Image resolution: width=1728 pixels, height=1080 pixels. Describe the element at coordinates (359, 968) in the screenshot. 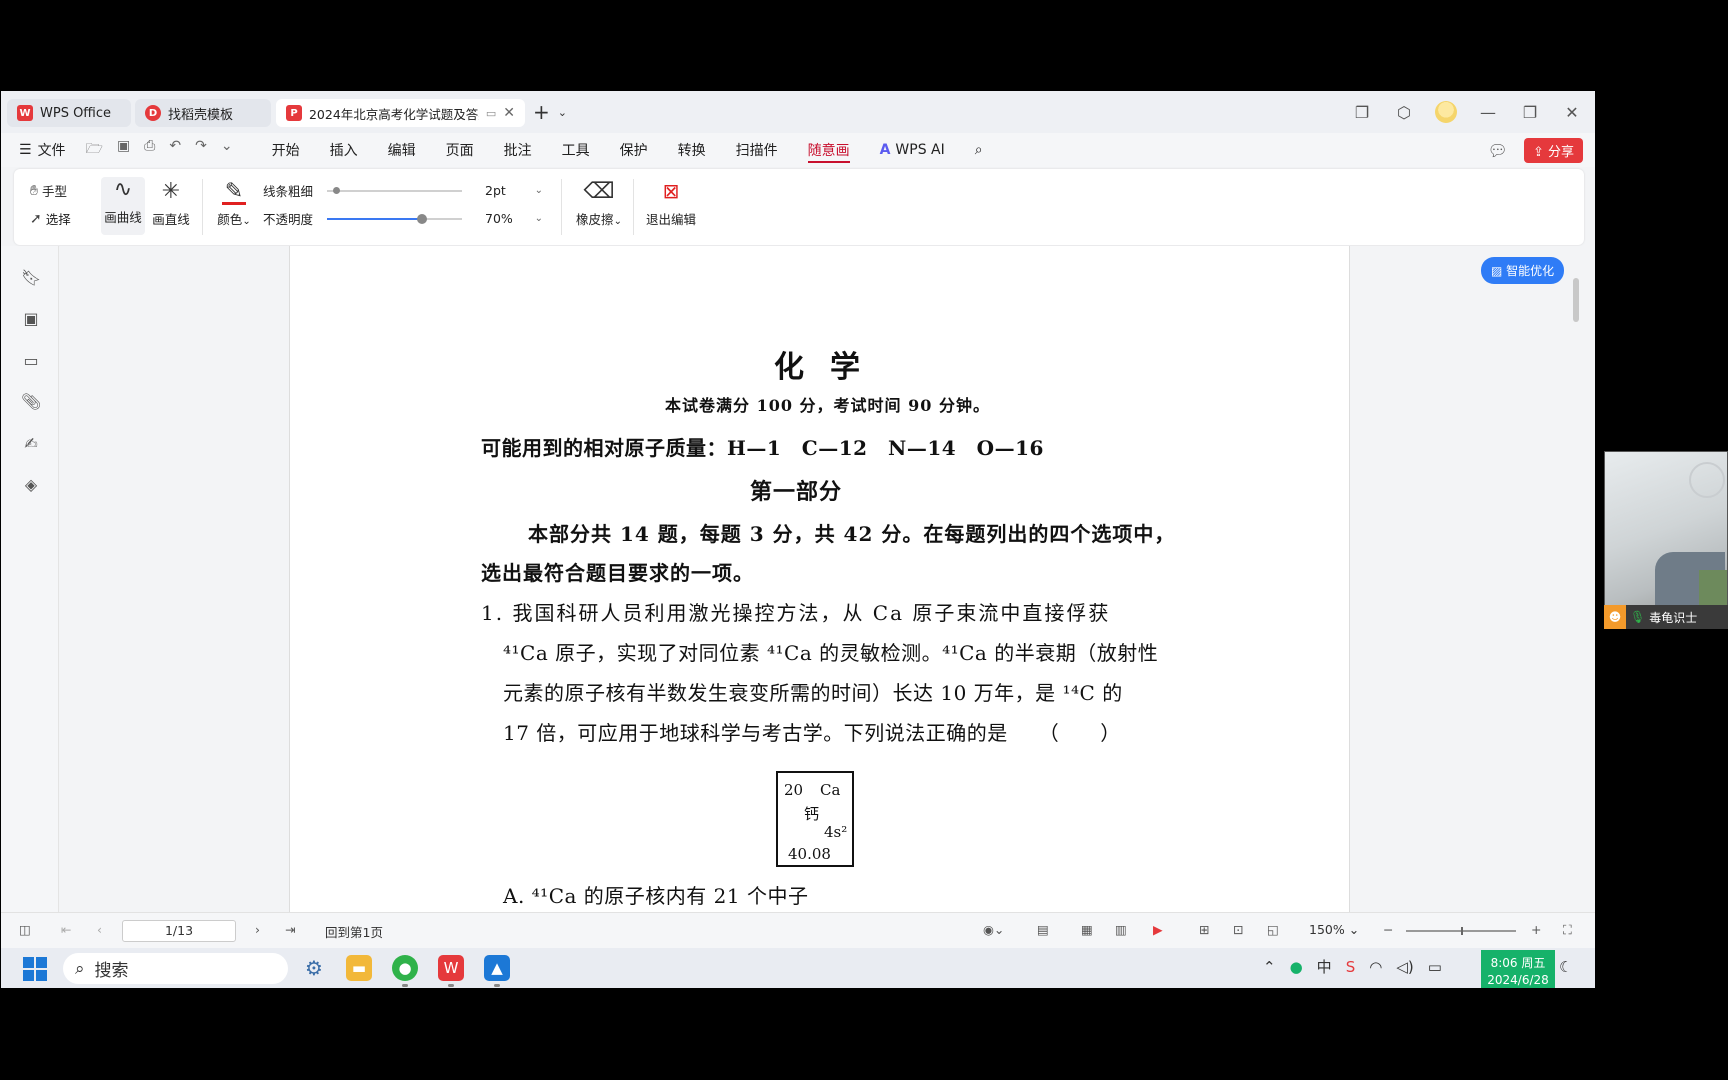

I see `folder-icon: ▬` at that location.